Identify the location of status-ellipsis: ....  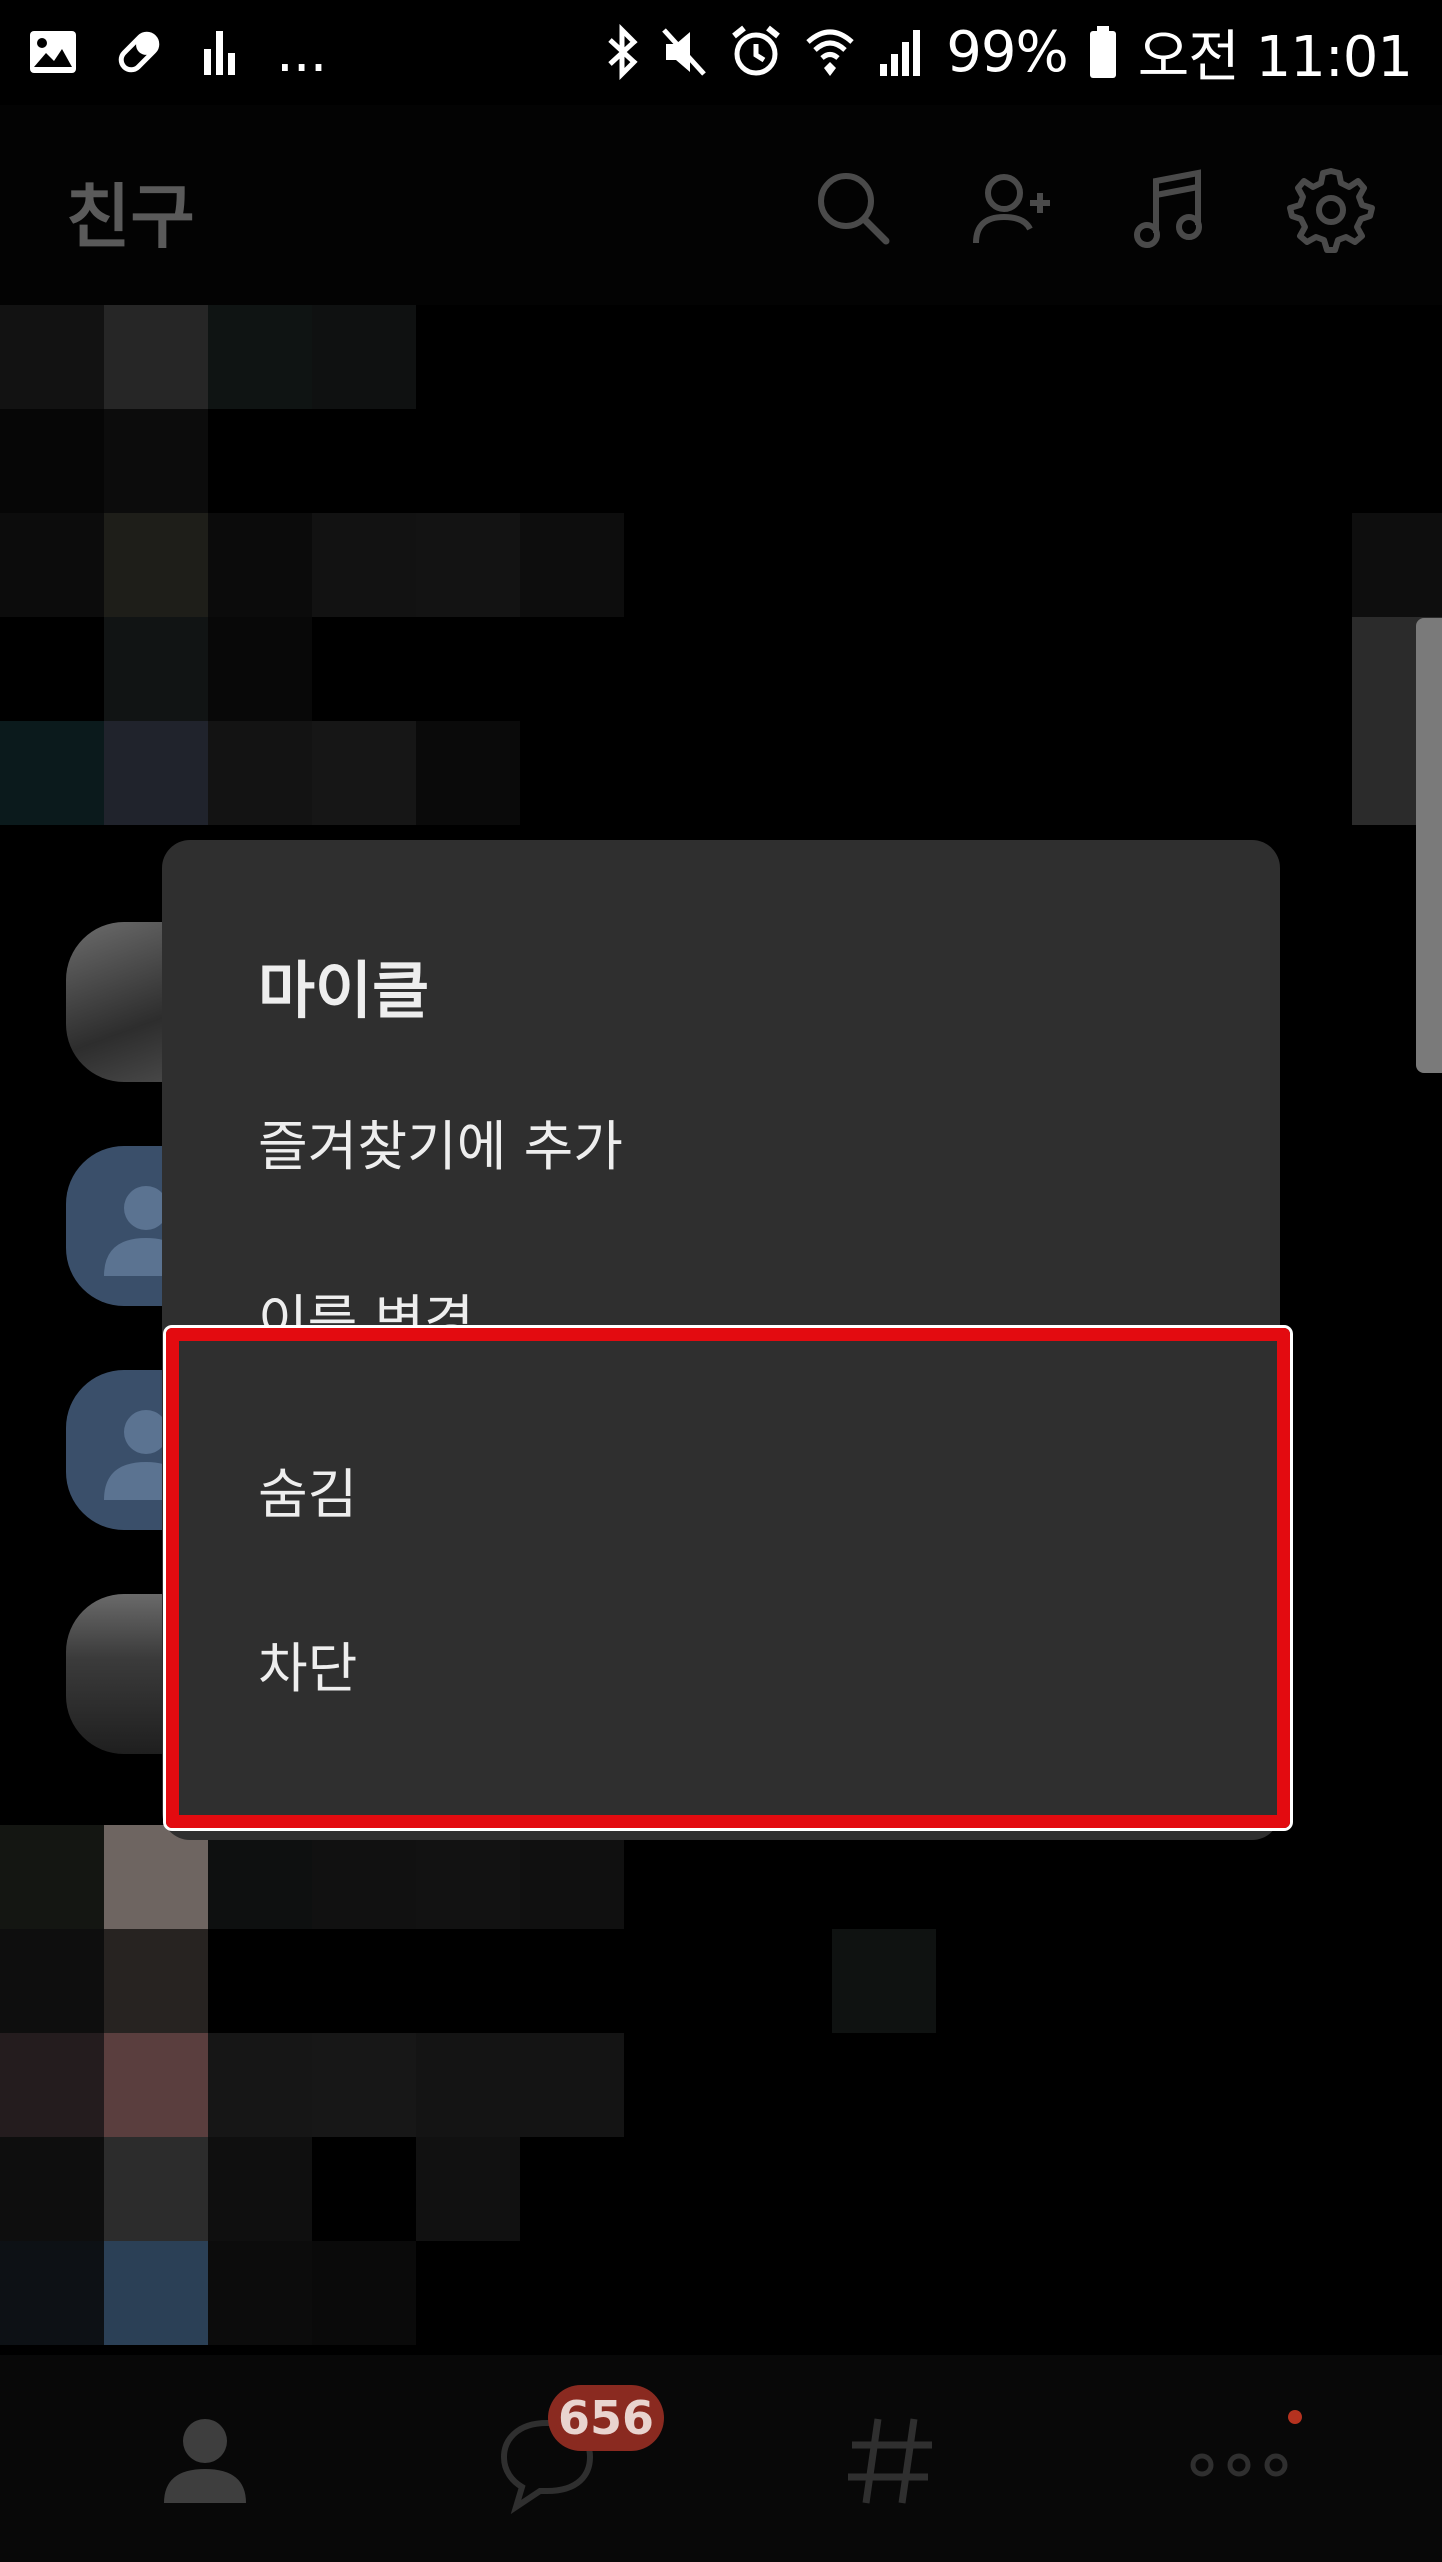
(301, 52).